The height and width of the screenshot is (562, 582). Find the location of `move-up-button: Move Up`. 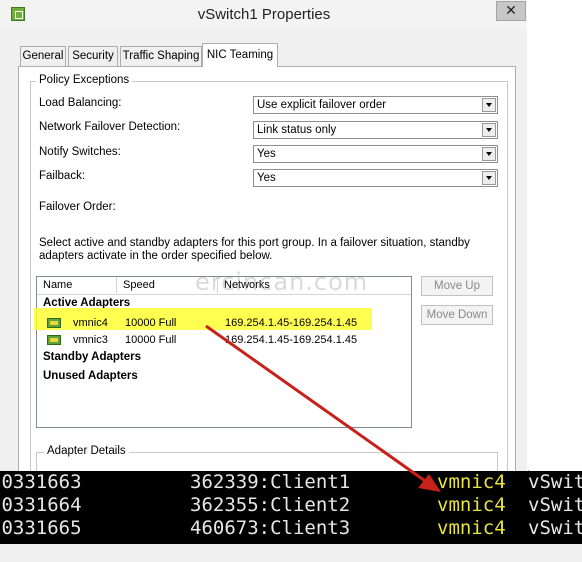

move-up-button: Move Up is located at coordinates (457, 286).